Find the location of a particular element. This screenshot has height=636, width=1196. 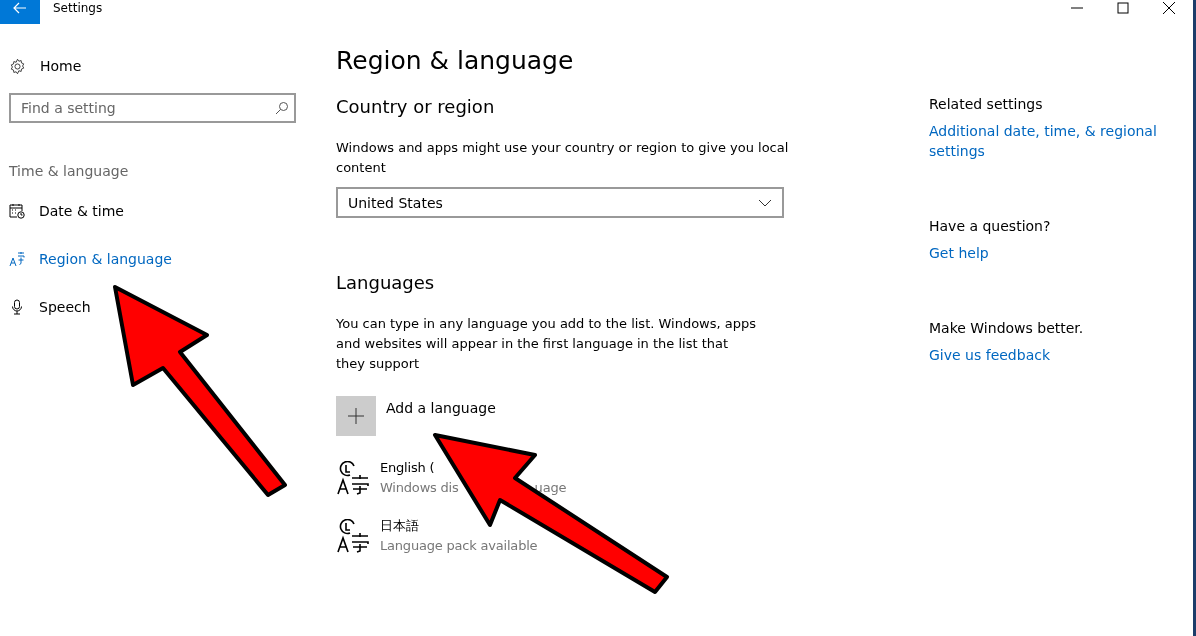

microphone-icon is located at coordinates (17, 307).